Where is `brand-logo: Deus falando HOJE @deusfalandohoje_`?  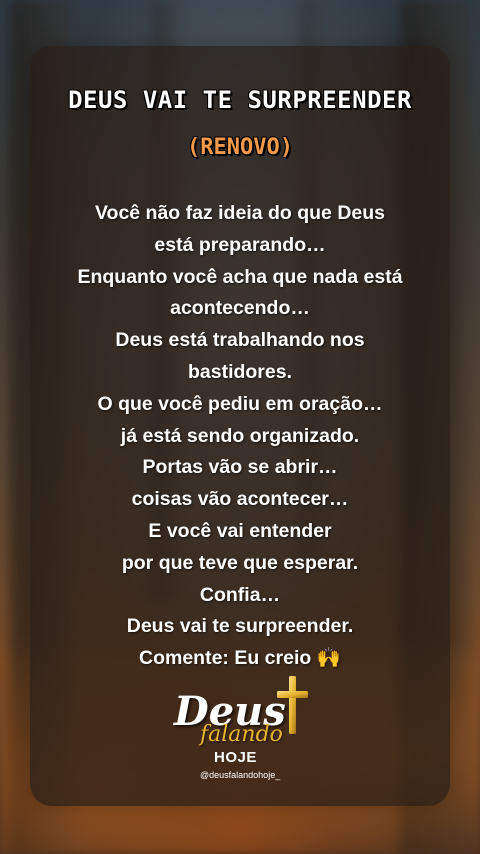
brand-logo: Deus falando HOJE @deusfalandohoje_ is located at coordinates (240, 732).